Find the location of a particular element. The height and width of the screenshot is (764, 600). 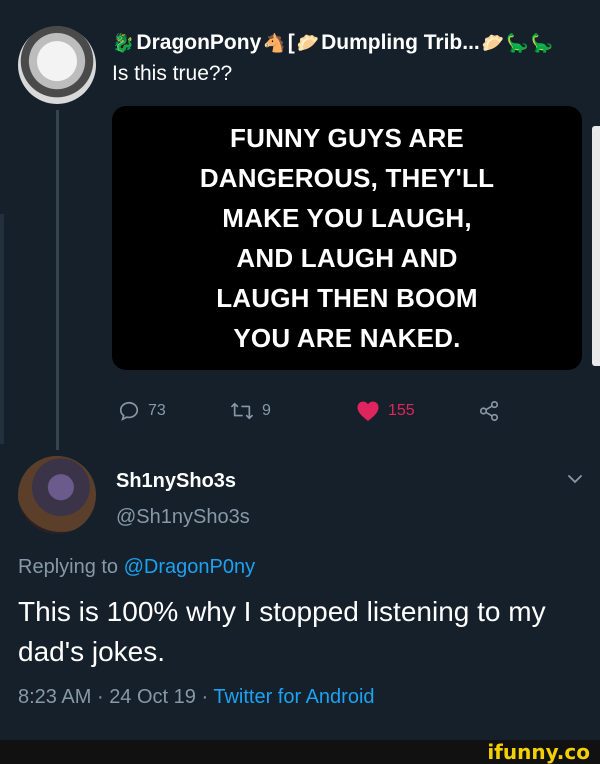

retweet-icon is located at coordinates (242, 411).